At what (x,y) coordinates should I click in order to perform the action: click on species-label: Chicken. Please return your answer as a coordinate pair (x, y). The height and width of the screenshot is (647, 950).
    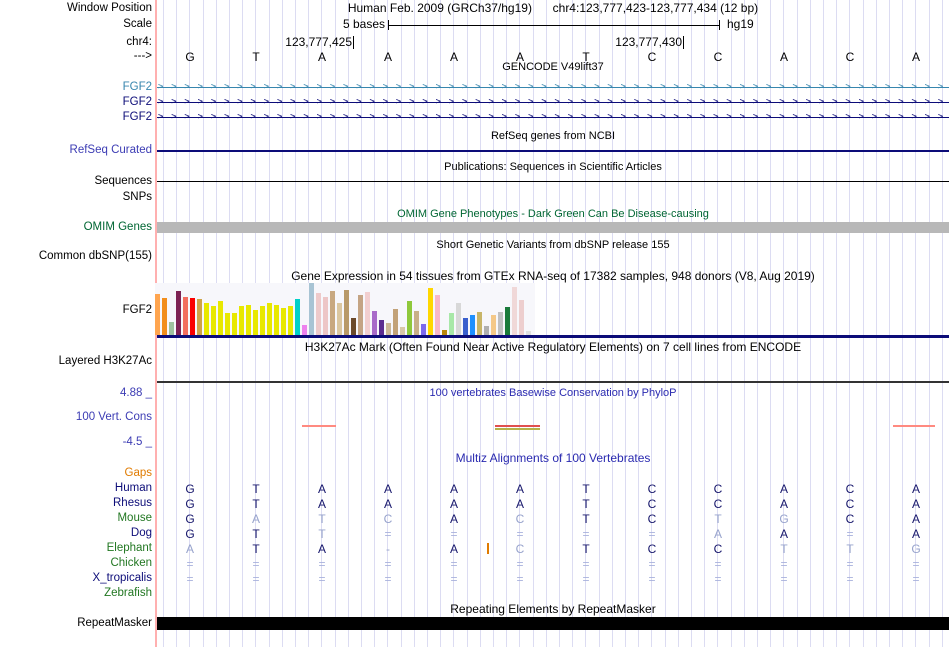
    Looking at the image, I should click on (76, 563).